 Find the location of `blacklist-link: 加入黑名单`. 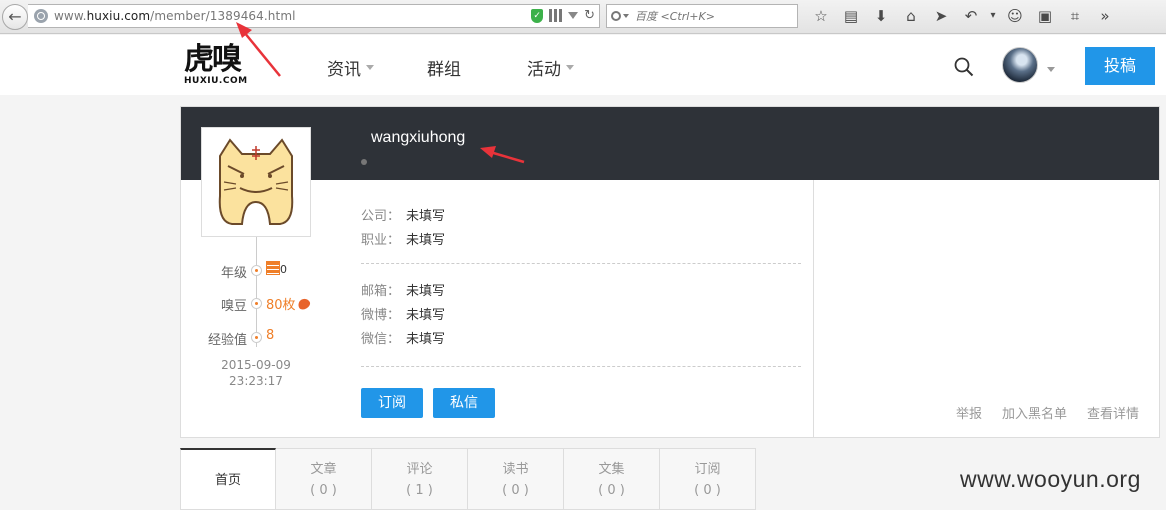

blacklist-link: 加入黑名单 is located at coordinates (1034, 412).